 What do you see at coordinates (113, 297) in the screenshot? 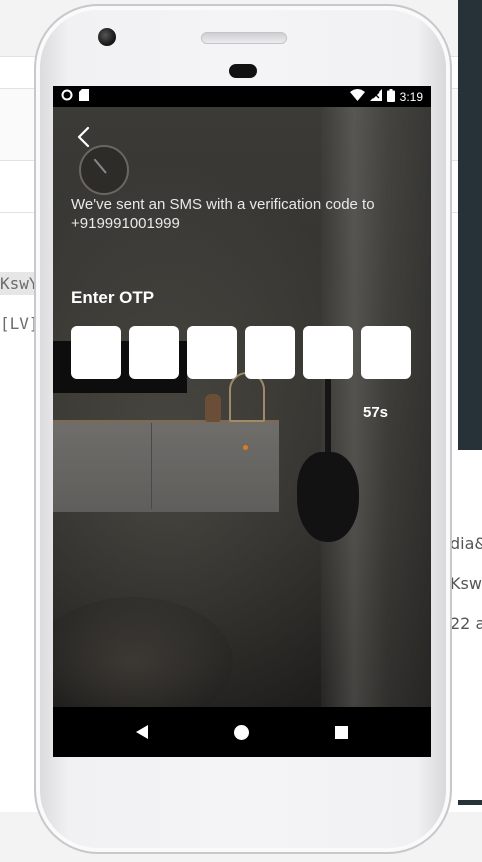
I see `otp-label: Enter OTP` at bounding box center [113, 297].